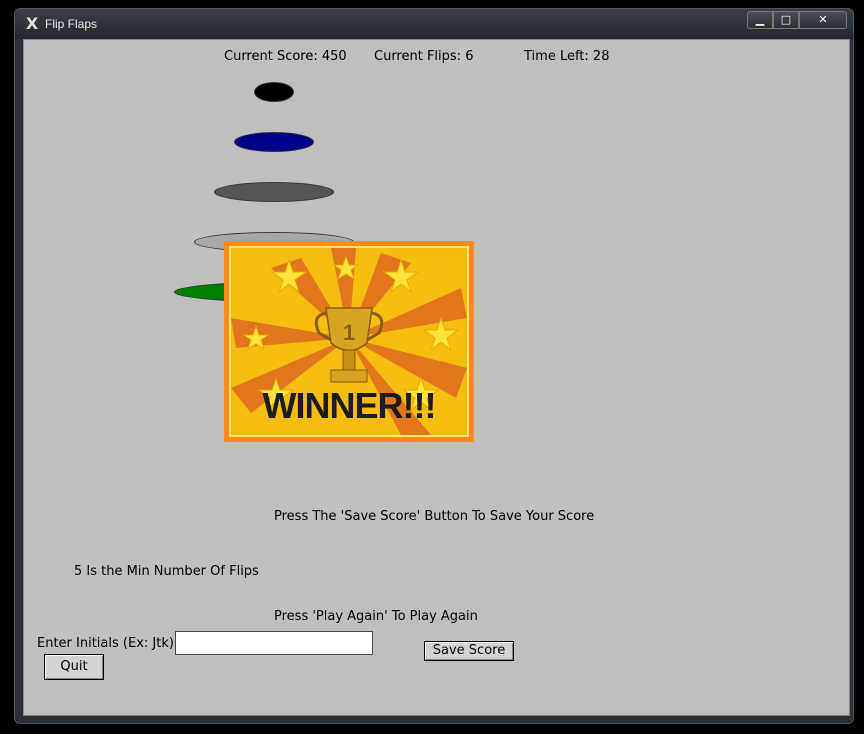  I want to click on quit-button: Quit, so click(74, 667).